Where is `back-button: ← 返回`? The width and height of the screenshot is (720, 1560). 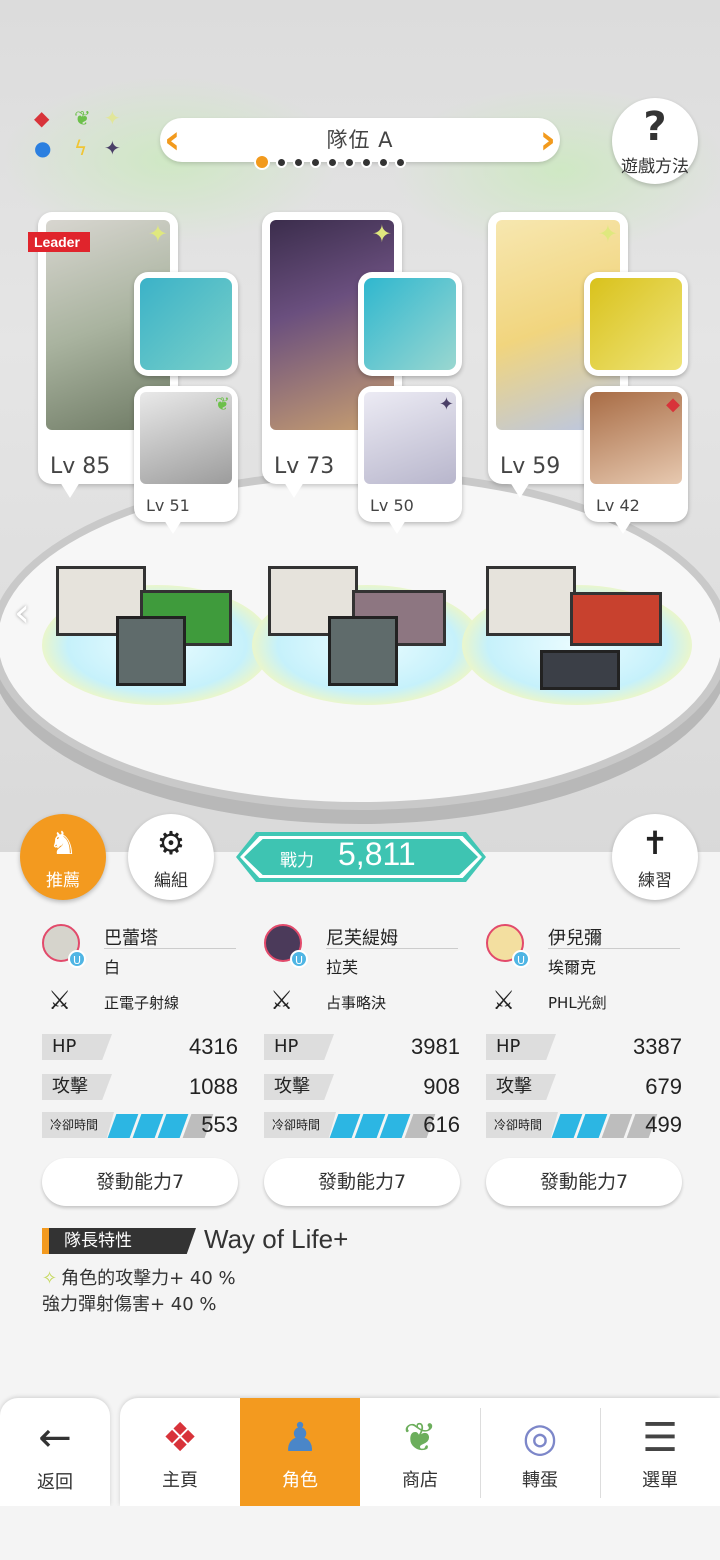
back-button: ← 返回 is located at coordinates (55, 1452).